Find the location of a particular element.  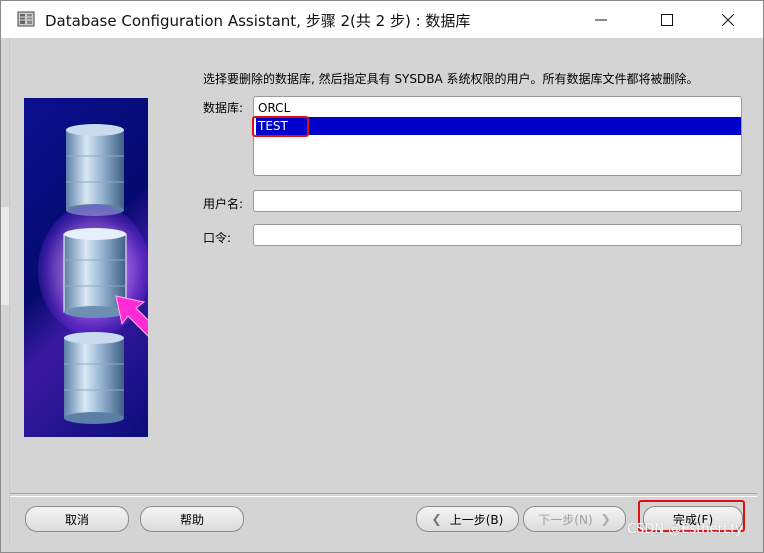

database-illustration is located at coordinates (86, 267).